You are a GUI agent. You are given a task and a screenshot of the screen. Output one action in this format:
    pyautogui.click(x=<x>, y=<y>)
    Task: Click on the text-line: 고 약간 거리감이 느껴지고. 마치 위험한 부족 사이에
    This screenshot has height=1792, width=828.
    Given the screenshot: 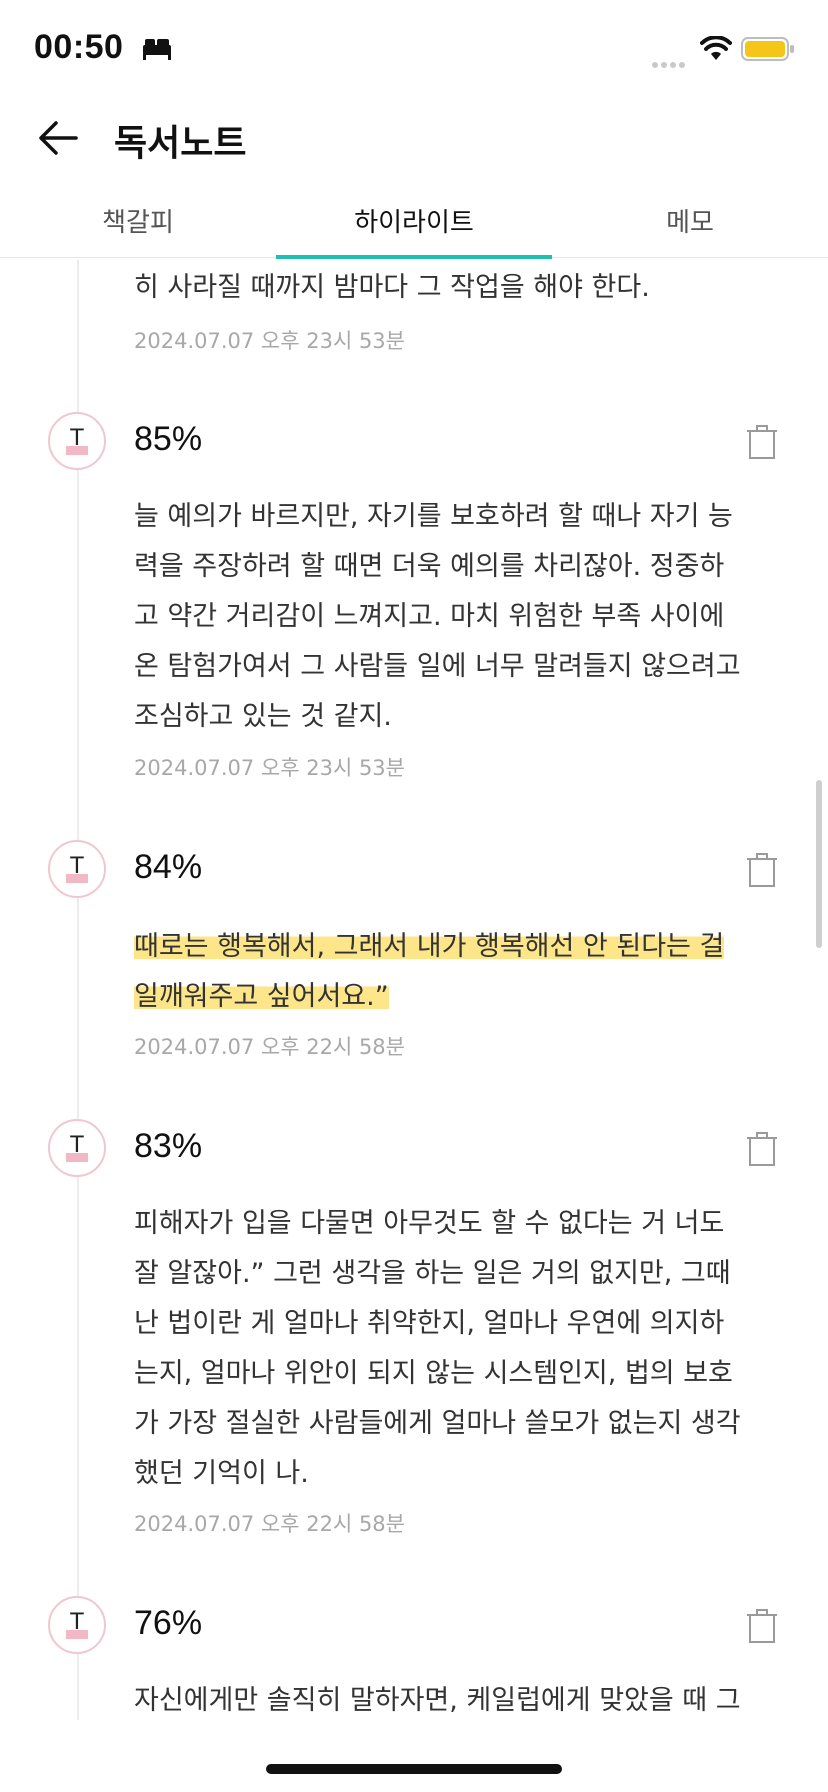 What is the action you would take?
    pyautogui.click(x=429, y=616)
    